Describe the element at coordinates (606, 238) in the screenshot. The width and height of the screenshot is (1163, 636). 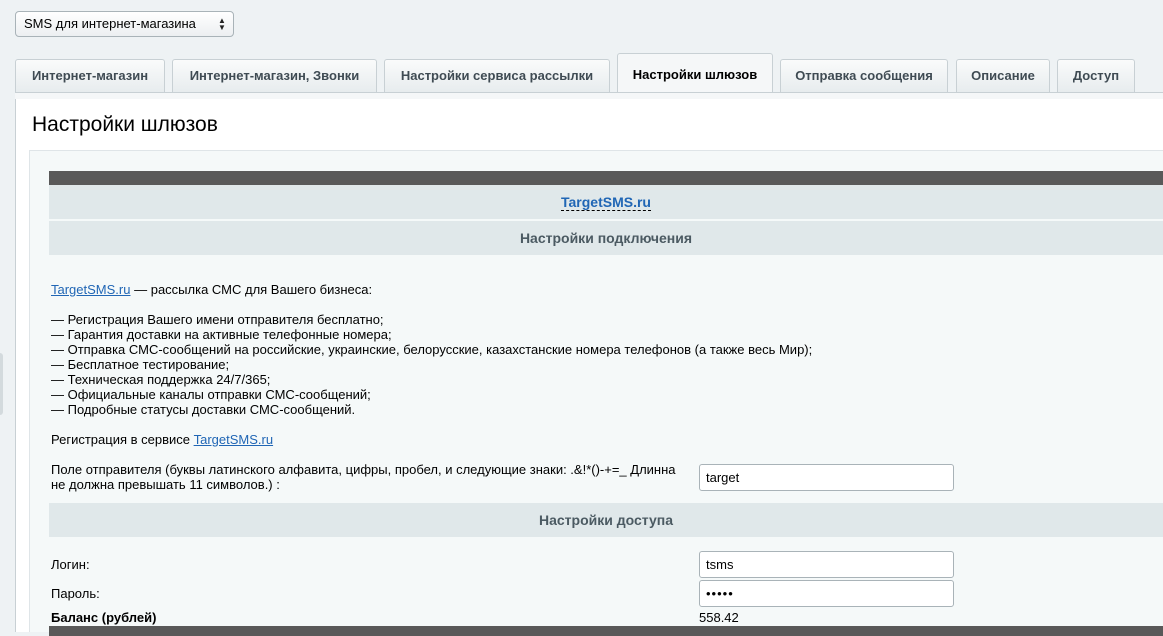
I see `connection-settings-header: Настройки подключения` at that location.